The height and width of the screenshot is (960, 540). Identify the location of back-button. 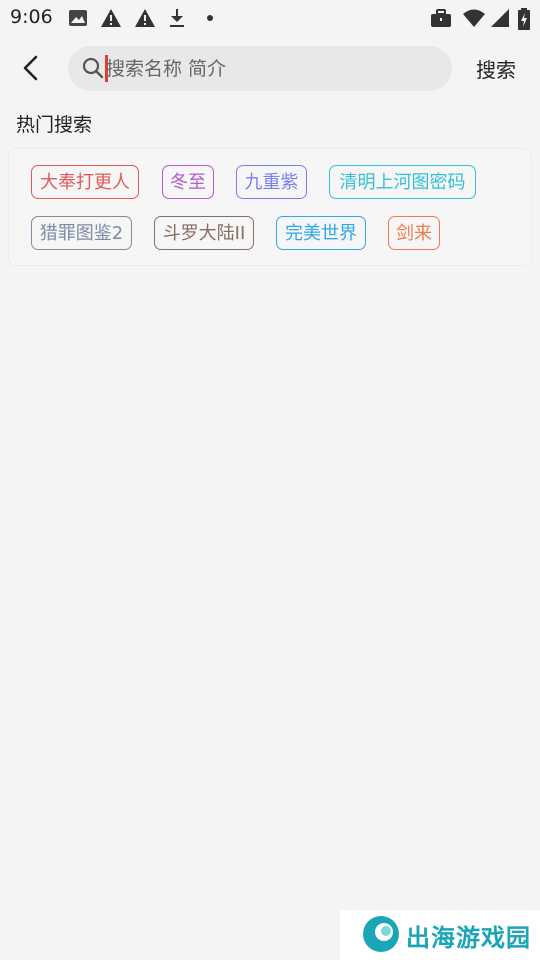
(32, 68).